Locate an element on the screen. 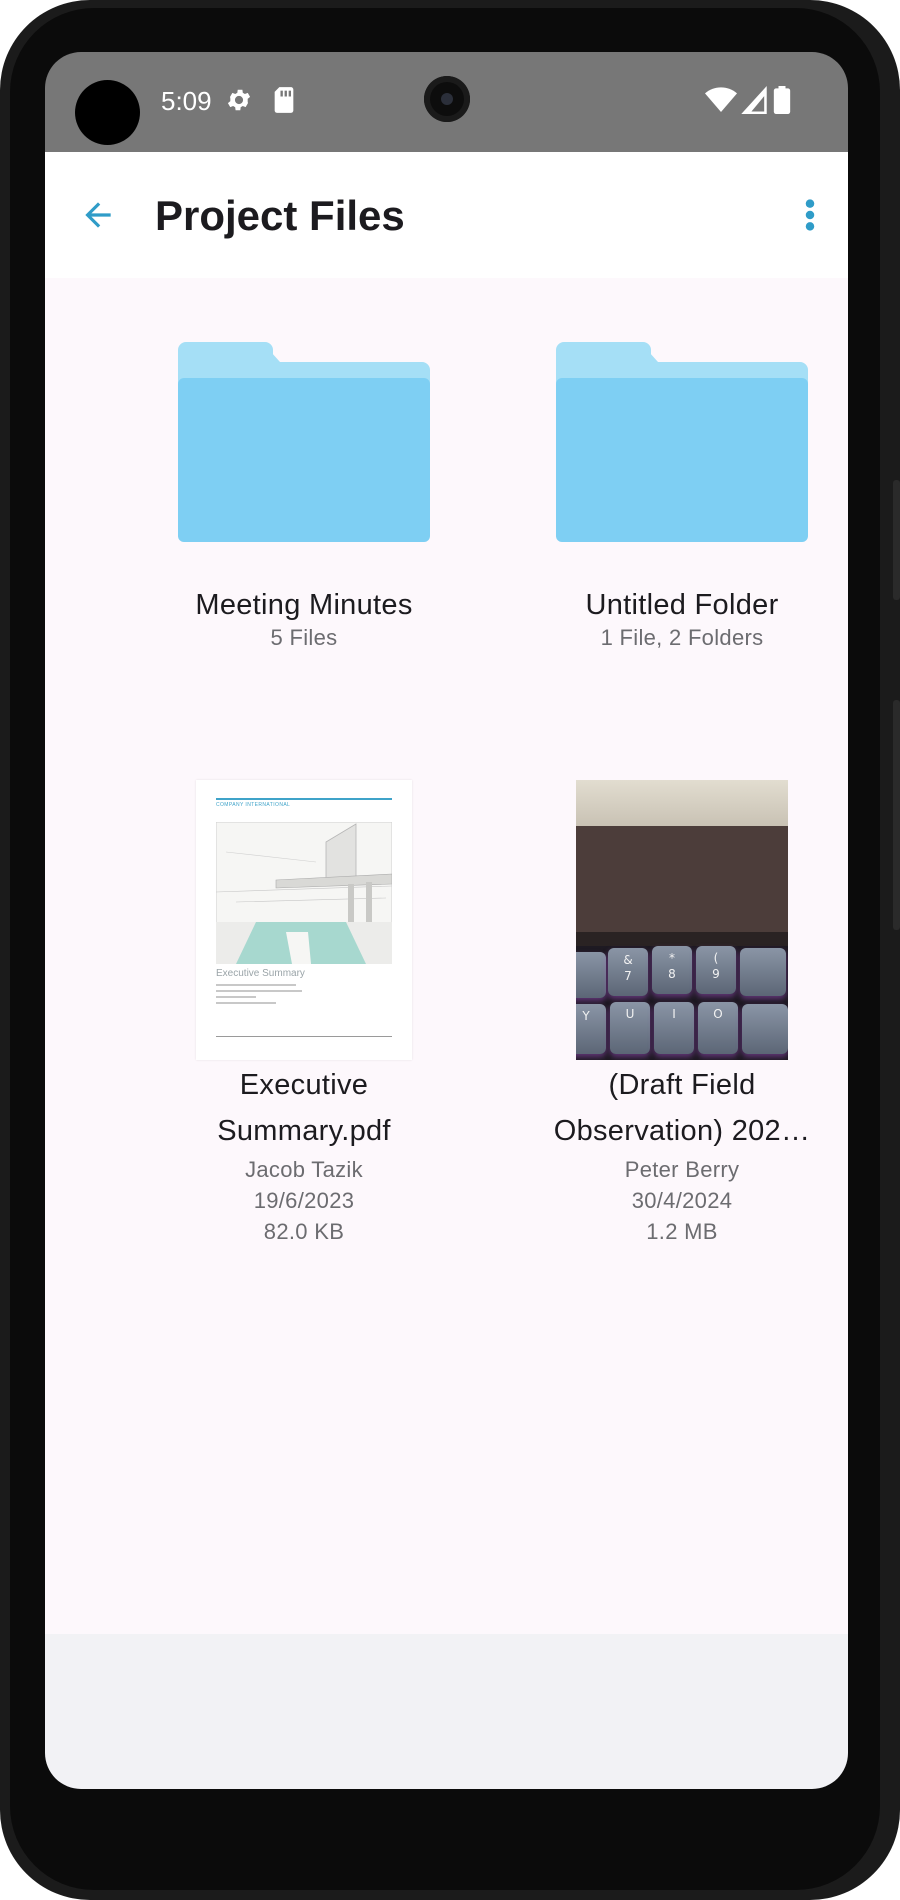  item-date: 19/6/2023 is located at coordinates (304, 1200).